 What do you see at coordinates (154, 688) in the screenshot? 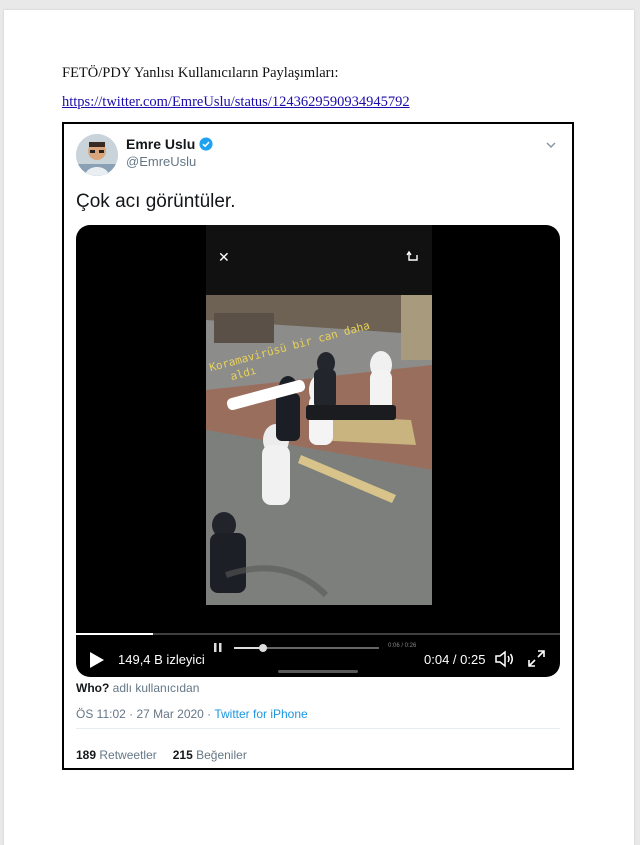
I see `attribution-text: adlı kullanıcıdan` at bounding box center [154, 688].